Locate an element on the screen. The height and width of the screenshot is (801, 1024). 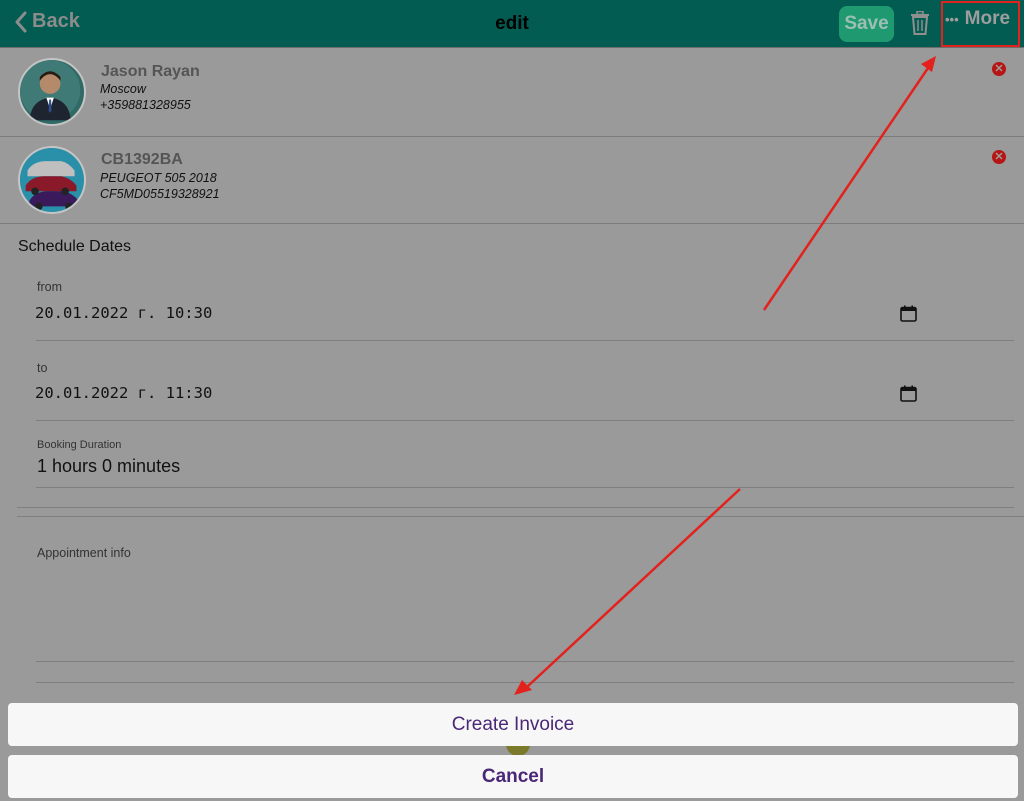
chevron-left-icon is located at coordinates (21, 21).